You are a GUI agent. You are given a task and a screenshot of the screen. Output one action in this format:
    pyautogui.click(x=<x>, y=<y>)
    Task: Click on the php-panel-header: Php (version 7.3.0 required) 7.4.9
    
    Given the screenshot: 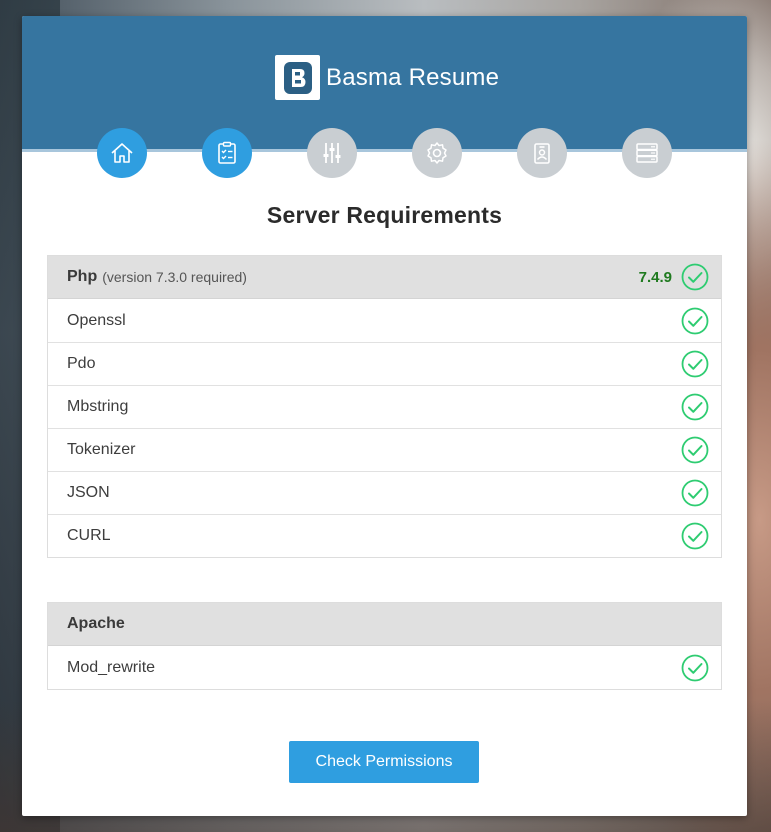 What is the action you would take?
    pyautogui.click(x=384, y=277)
    